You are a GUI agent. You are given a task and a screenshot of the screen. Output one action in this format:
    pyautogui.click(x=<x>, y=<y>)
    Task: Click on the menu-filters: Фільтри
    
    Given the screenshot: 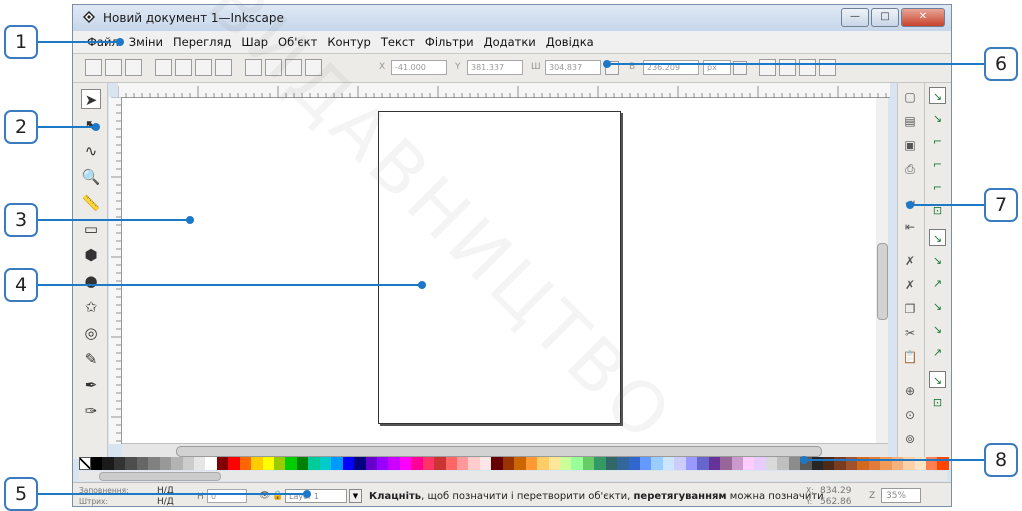 What is the action you would take?
    pyautogui.click(x=449, y=42)
    